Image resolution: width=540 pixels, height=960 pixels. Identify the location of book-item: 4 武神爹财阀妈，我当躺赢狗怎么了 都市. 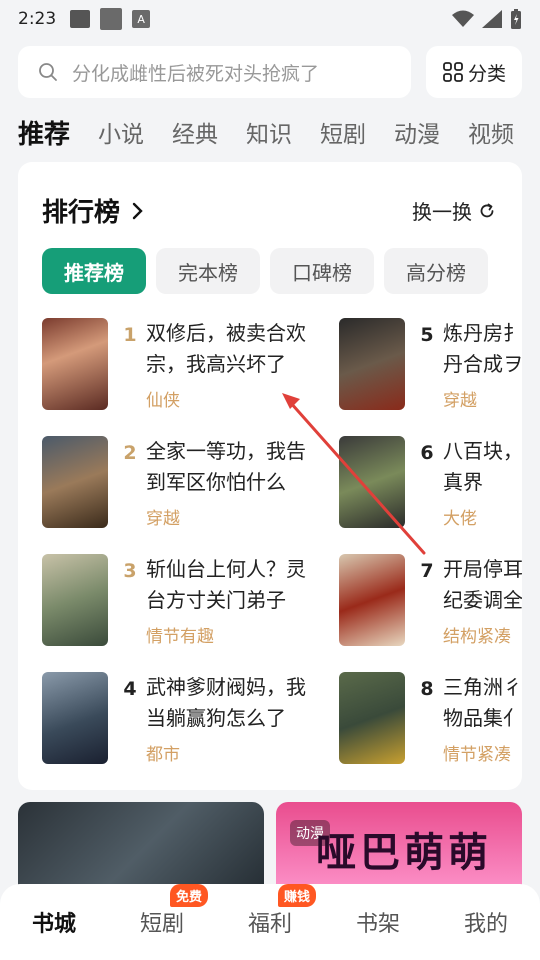
(179, 718).